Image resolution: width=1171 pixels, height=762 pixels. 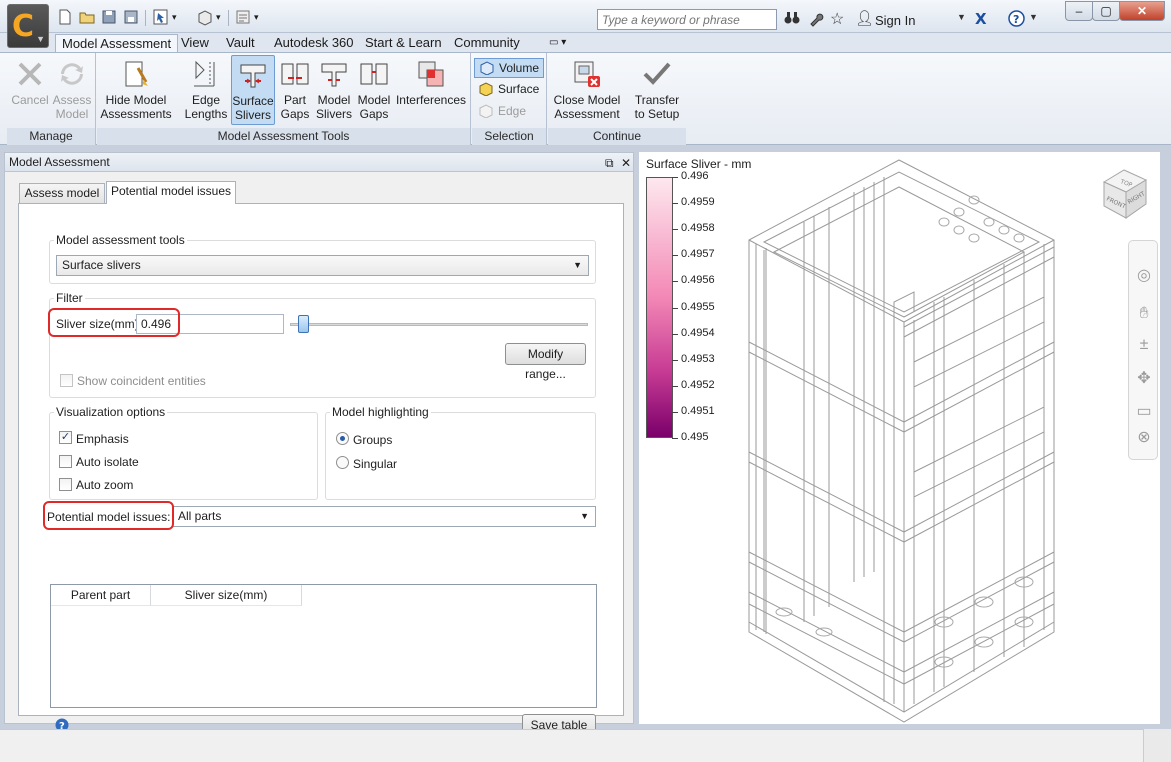 I want to click on select-volume-button: Volume, so click(x=509, y=68).